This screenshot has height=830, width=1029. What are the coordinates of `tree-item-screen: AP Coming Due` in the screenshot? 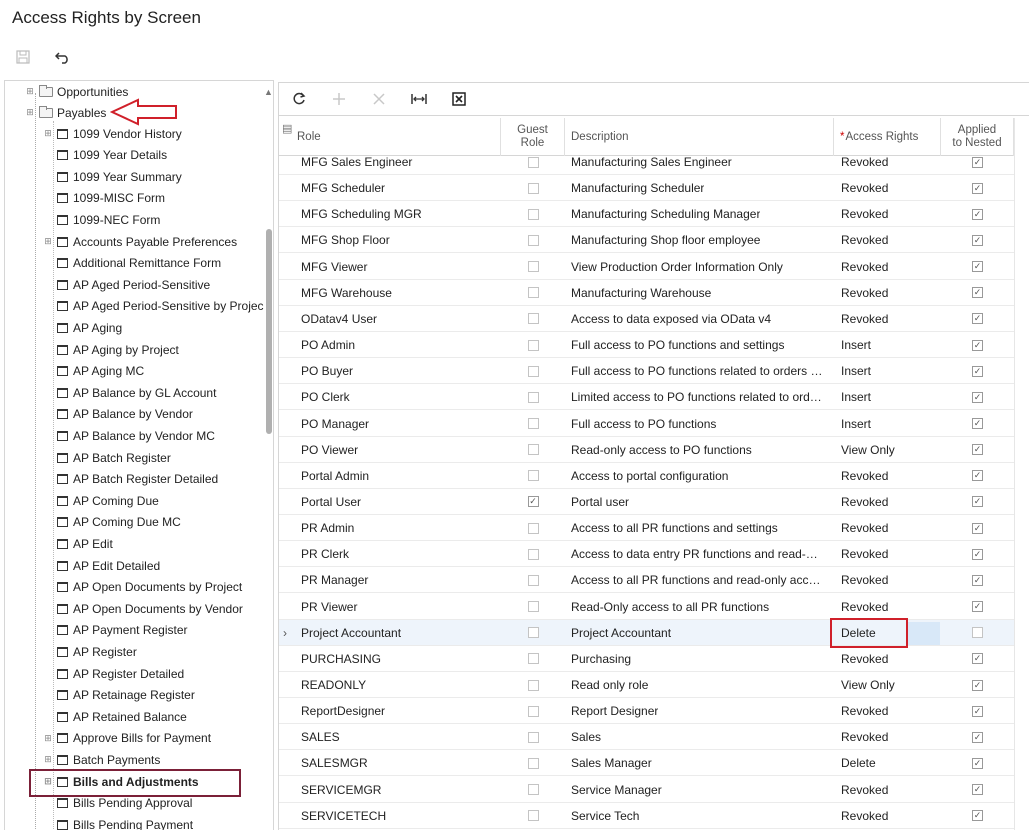 It's located at (101, 500).